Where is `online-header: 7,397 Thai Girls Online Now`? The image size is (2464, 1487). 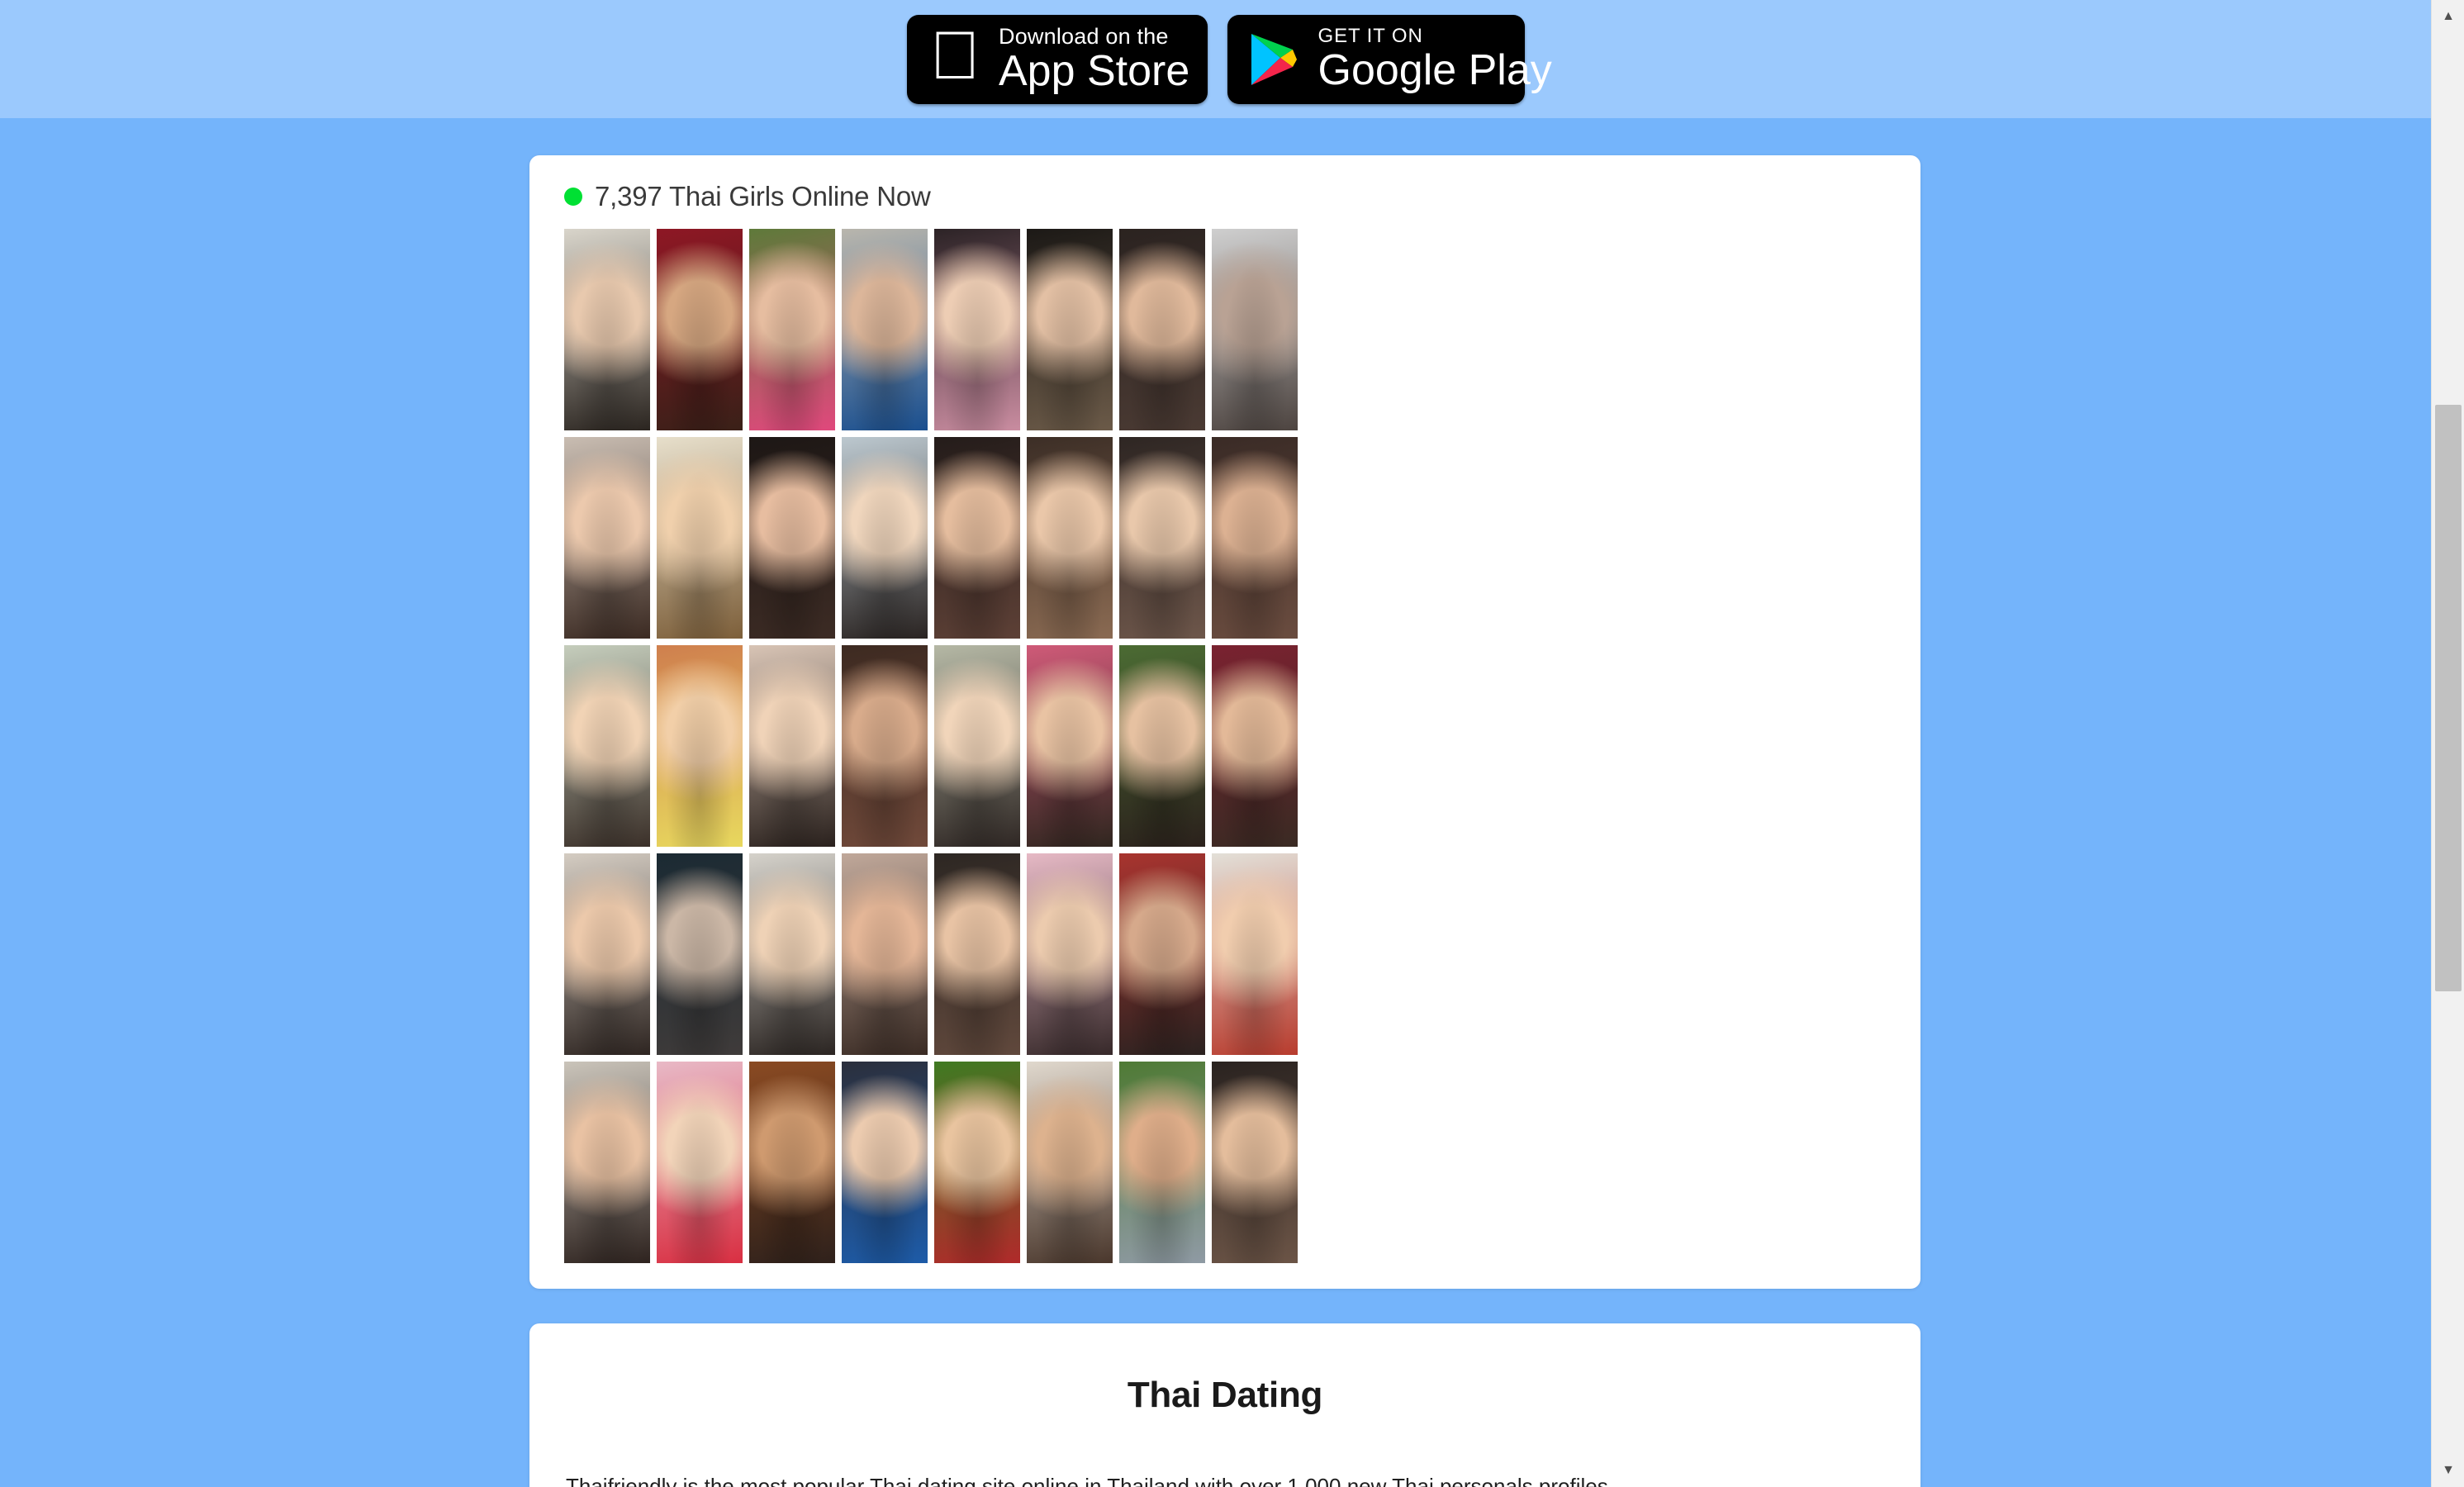 online-header: 7,397 Thai Girls Online Now is located at coordinates (1224, 183).